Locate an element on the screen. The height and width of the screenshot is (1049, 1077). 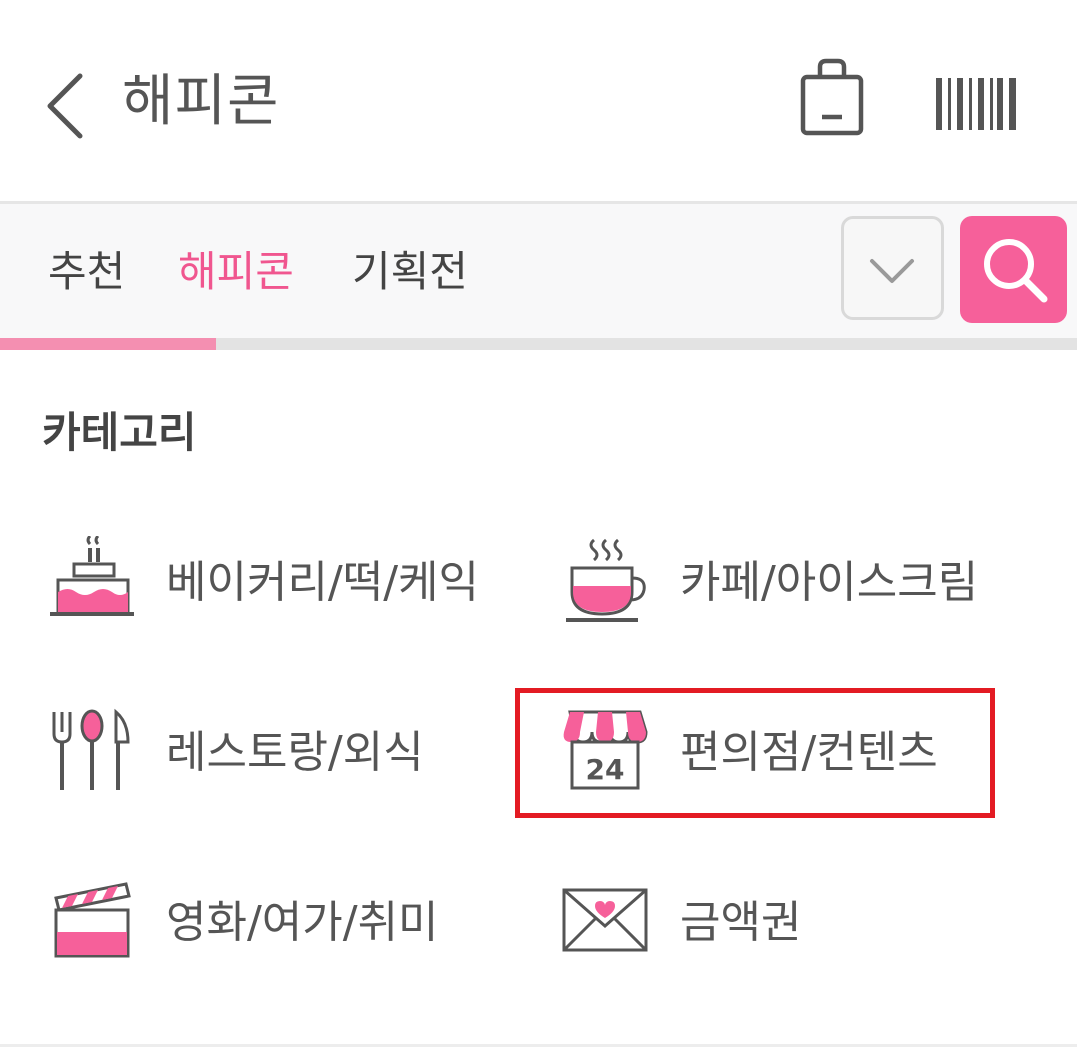
category-bakery: 베이커리/떡/케익 is located at coordinates (271, 586).